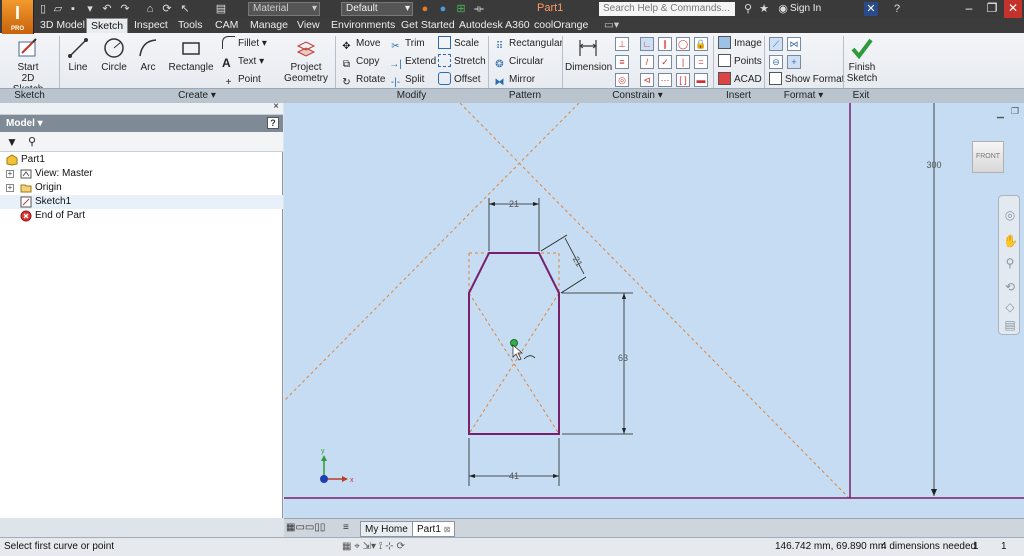 The image size is (1024, 556). What do you see at coordinates (359, 62) in the screenshot?
I see `copy-button: ⧉ Copy` at bounding box center [359, 62].